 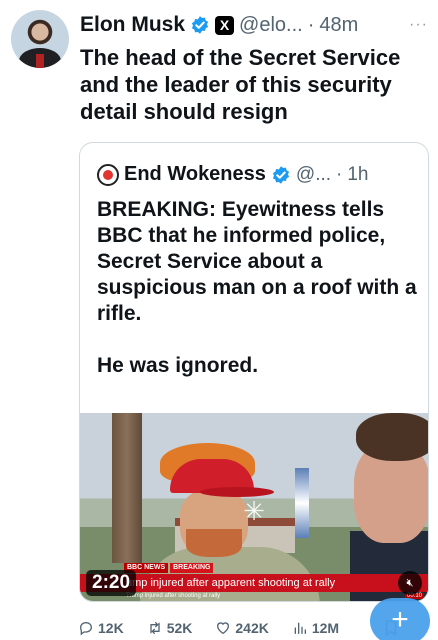 I want to click on like-button: 242K, so click(x=242, y=628).